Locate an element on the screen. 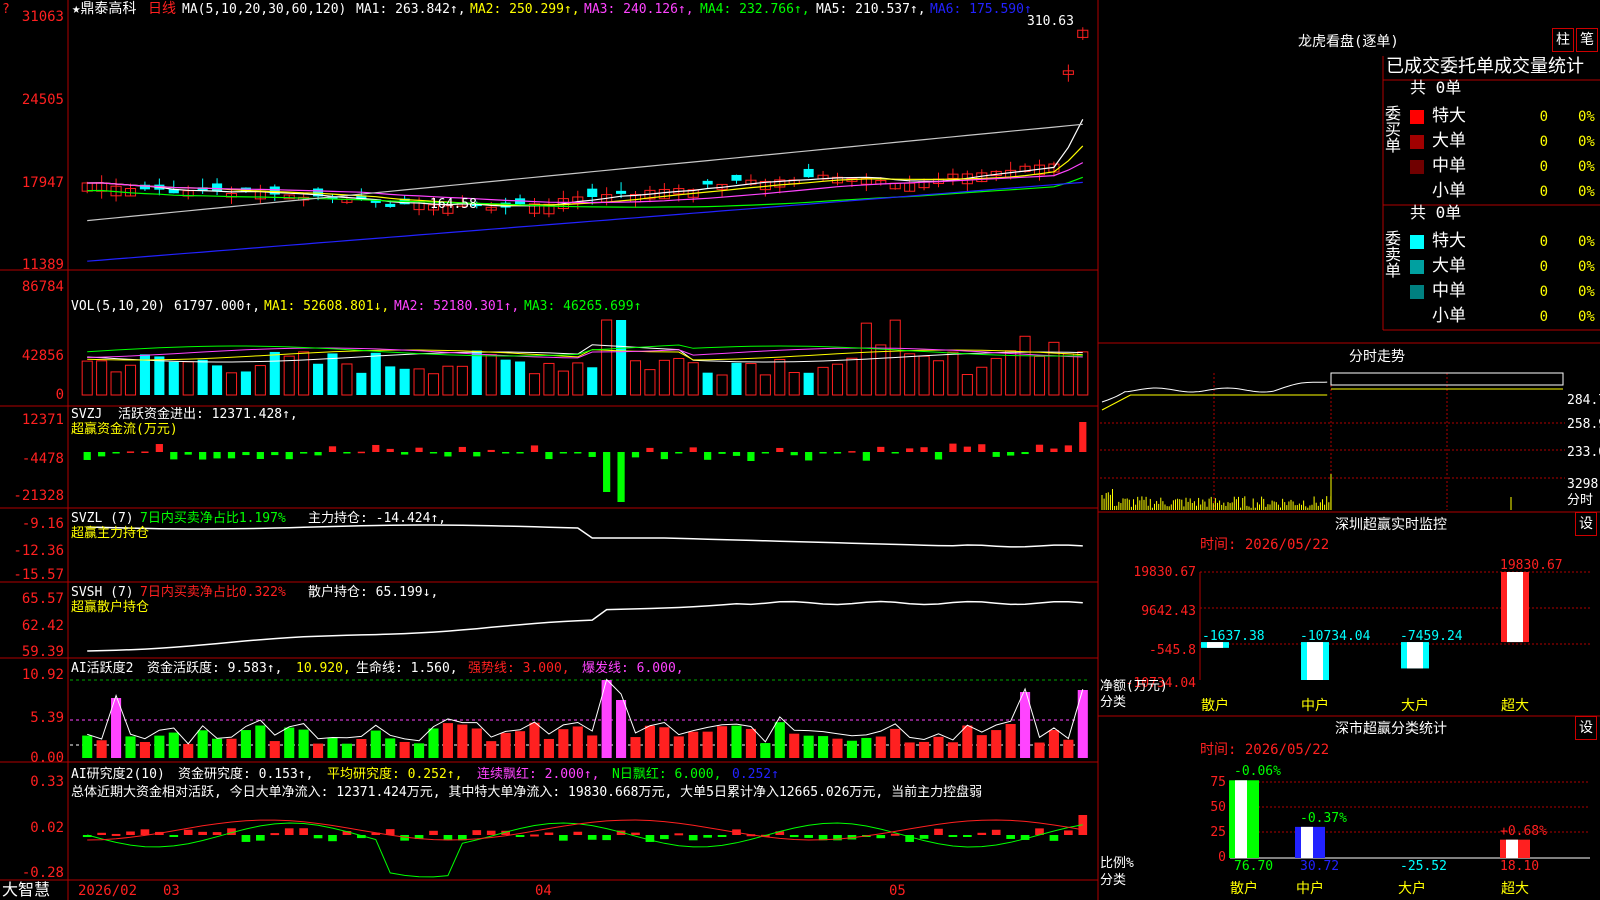 Image resolution: width=1600 pixels, height=900 pixels. sell-row-count-0: 0 is located at coordinates (1543, 242).